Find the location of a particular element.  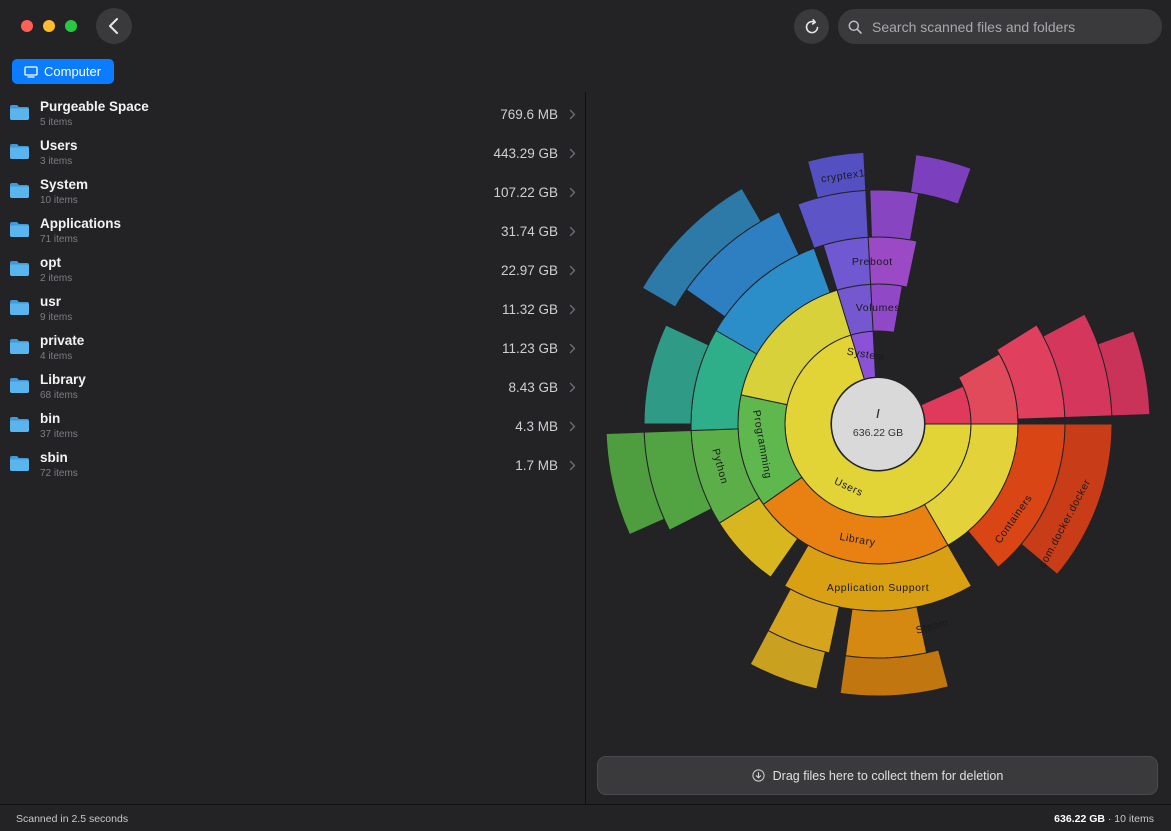

chevron-left-icon is located at coordinates (113, 26).